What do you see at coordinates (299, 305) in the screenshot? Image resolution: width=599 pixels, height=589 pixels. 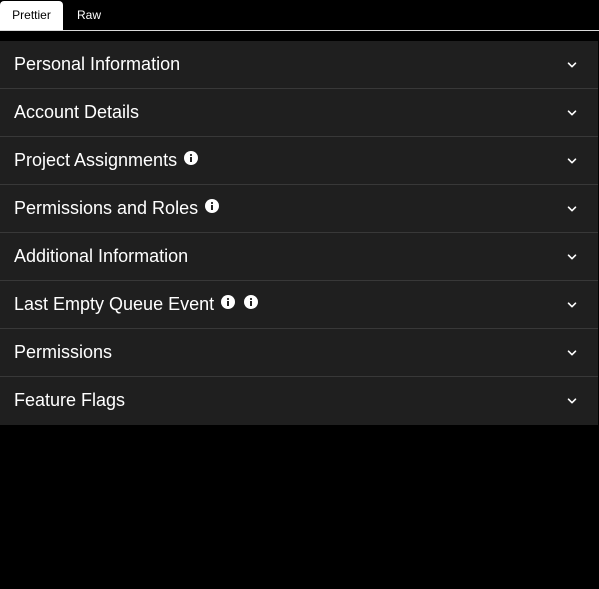 I see `section-last-empty-queue-event: Last Empty Queue Event` at bounding box center [299, 305].